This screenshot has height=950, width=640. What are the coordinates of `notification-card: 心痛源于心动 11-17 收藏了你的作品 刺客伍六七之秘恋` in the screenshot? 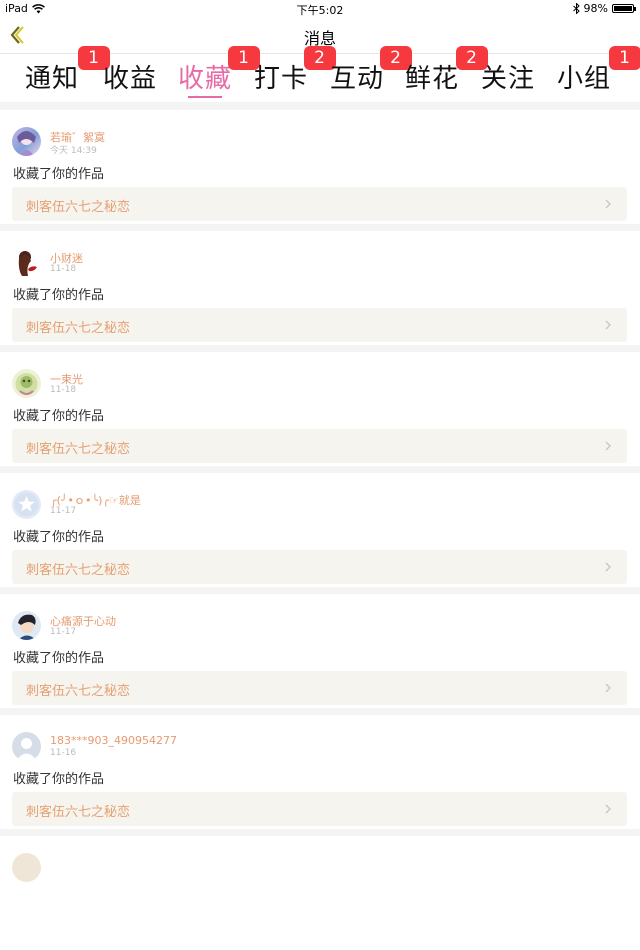 It's located at (320, 651).